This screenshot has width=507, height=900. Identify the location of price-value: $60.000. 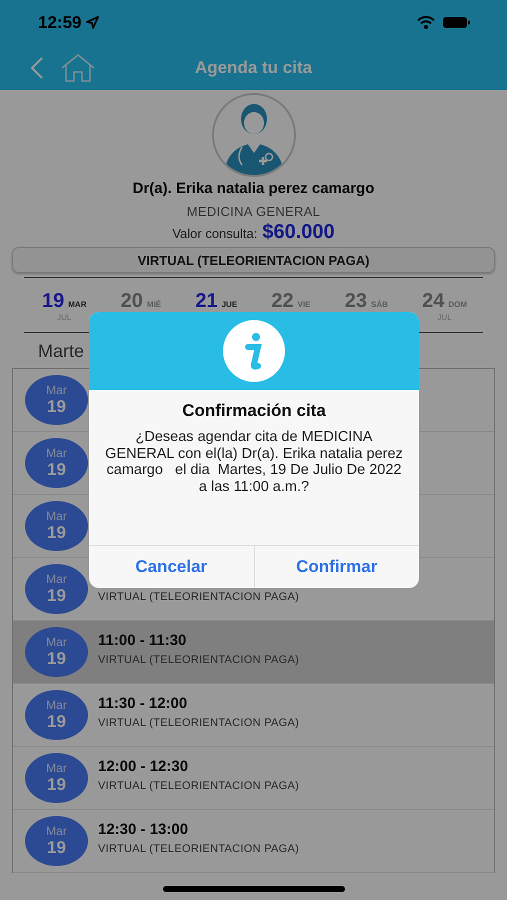
(298, 232).